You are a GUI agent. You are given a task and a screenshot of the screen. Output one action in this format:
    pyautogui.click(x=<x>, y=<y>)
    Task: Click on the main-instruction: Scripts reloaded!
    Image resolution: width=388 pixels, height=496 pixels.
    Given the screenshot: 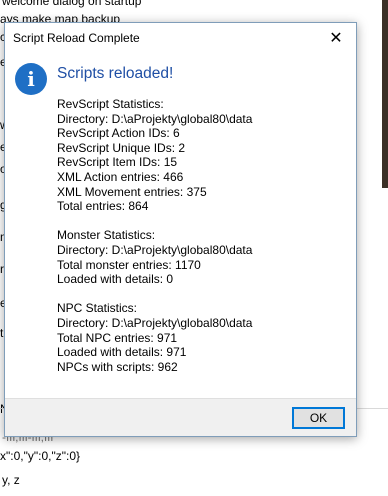 What is the action you would take?
    pyautogui.click(x=115, y=73)
    